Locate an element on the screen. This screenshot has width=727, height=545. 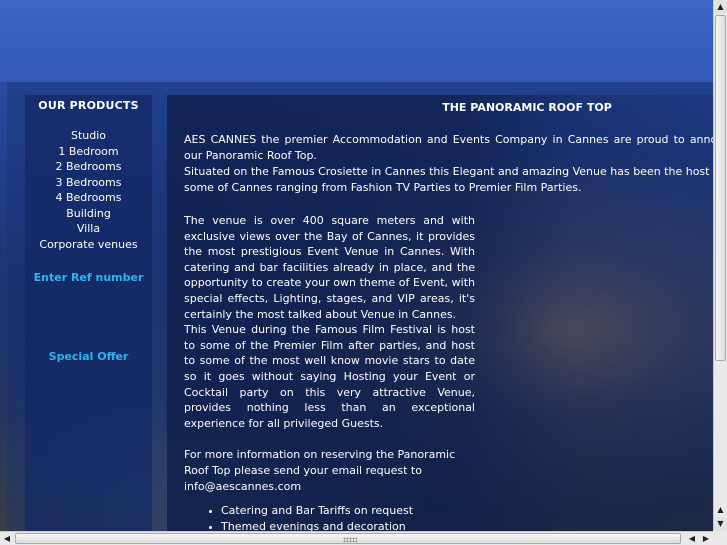
horizontal-scrollbar: ◀ ◀ ▶ is located at coordinates (356, 538).